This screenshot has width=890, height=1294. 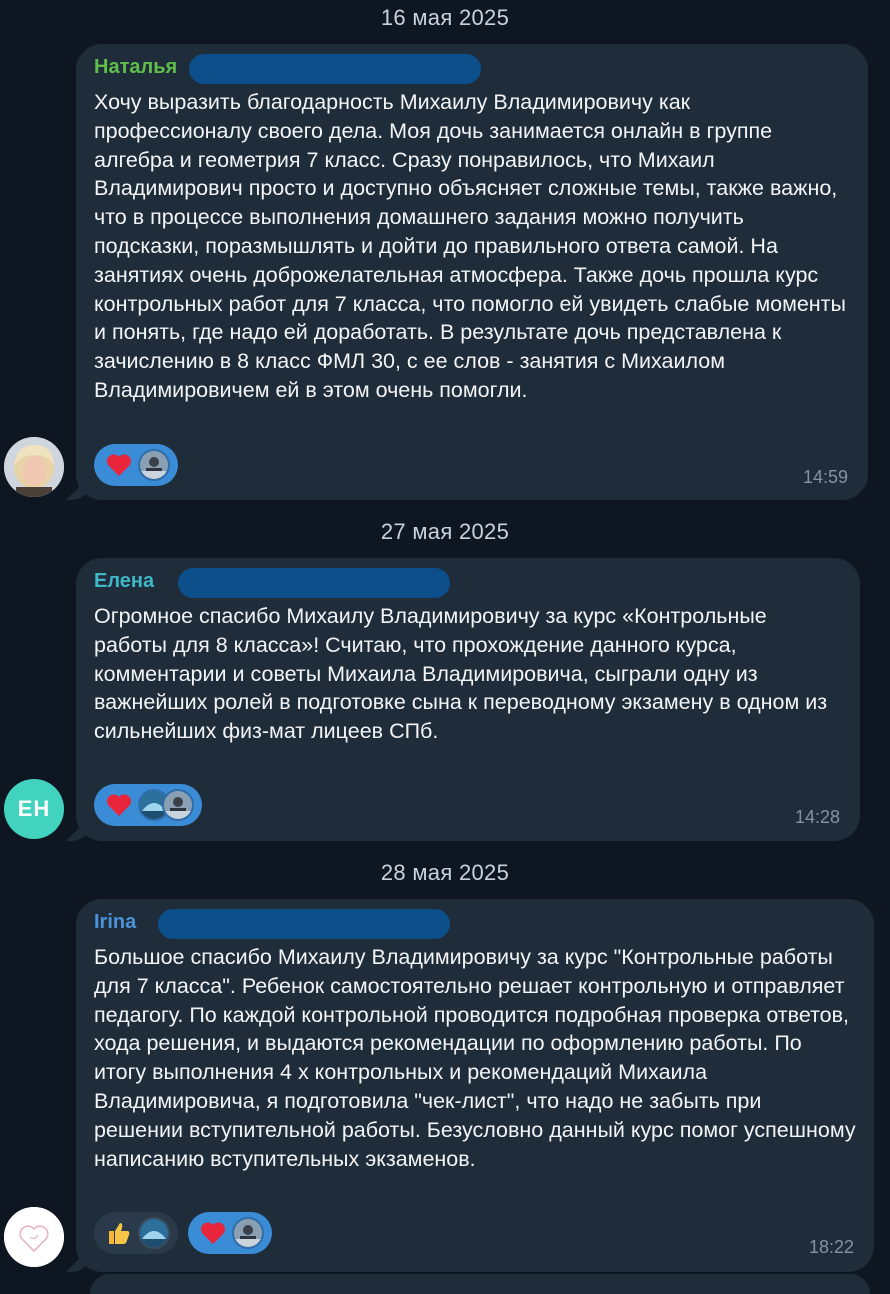 What do you see at coordinates (445, 872) in the screenshot?
I see `date-separator: 28 мая 2025` at bounding box center [445, 872].